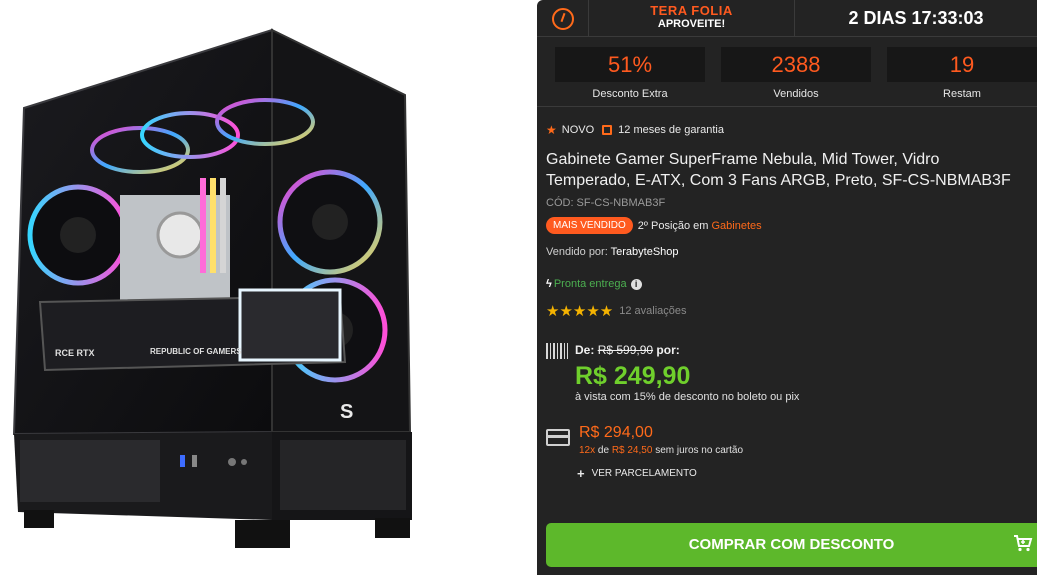 Image resolution: width=1037 pixels, height=575 pixels. What do you see at coordinates (585, 350) in the screenshot?
I see `from-label: De:` at bounding box center [585, 350].